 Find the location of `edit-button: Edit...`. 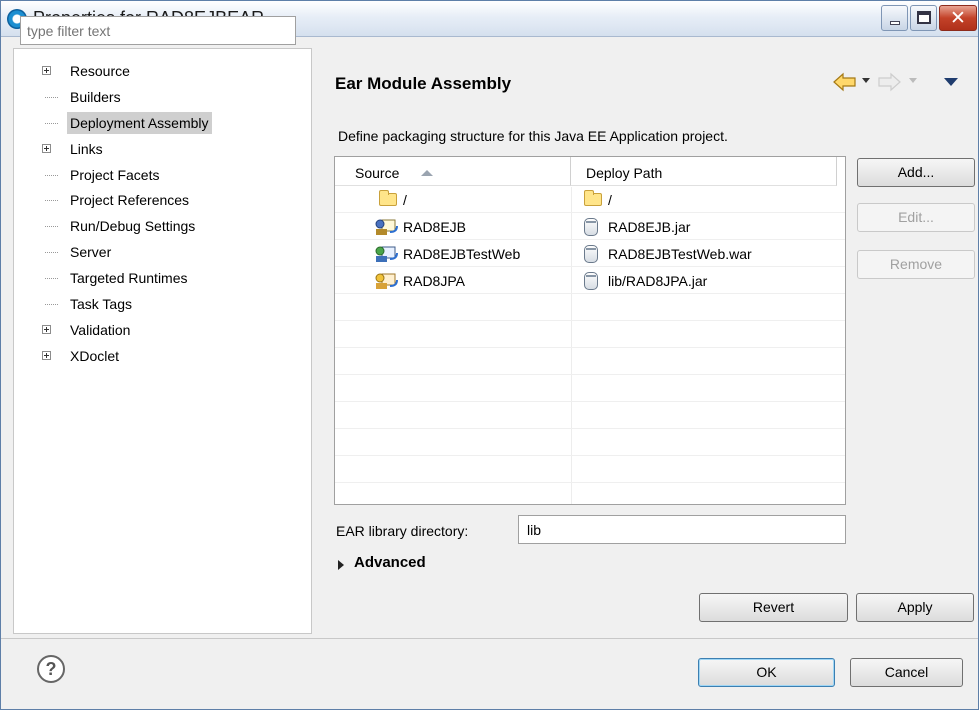

edit-button: Edit... is located at coordinates (916, 217).